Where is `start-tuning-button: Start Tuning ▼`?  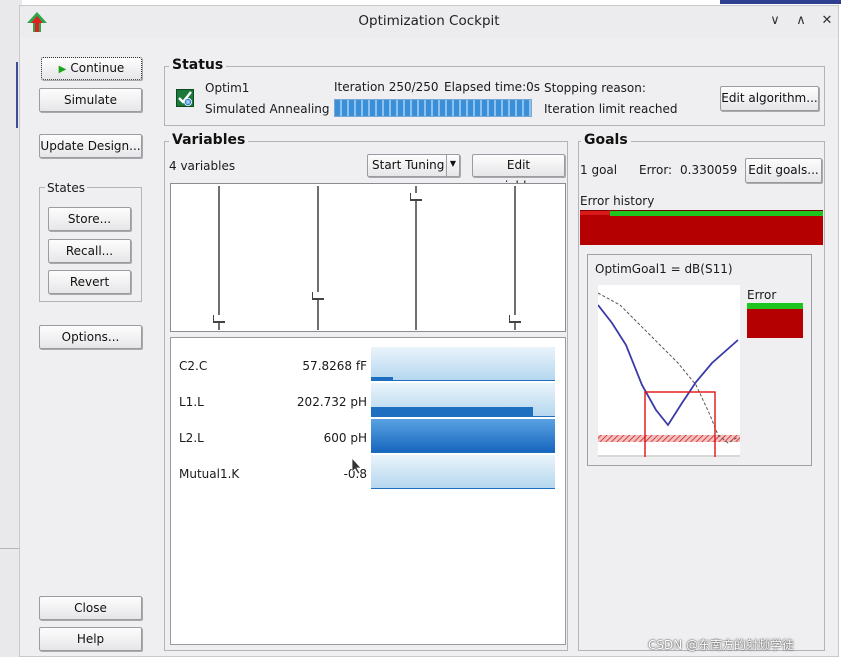
start-tuning-button: Start Tuning ▼ is located at coordinates (413, 165).